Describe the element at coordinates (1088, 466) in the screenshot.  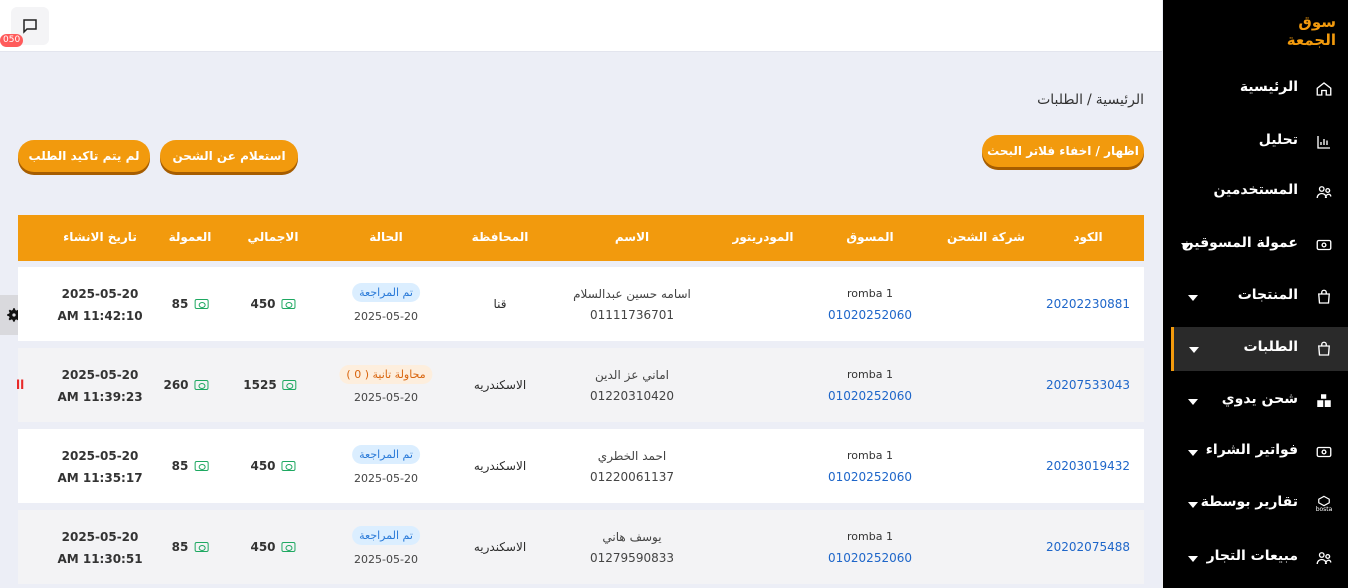
I see `order-code-link: 20203019432` at that location.